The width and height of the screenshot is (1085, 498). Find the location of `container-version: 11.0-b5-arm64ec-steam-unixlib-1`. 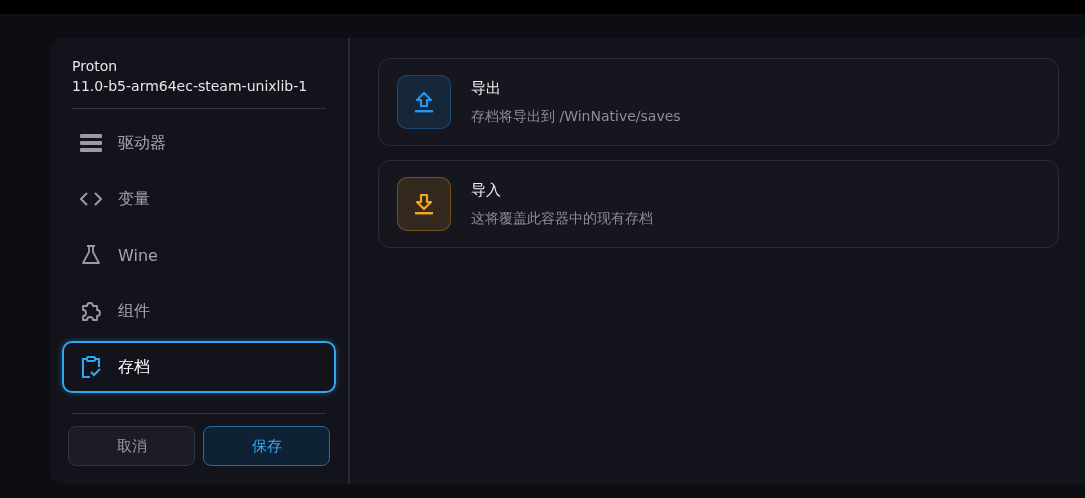

container-version: 11.0-b5-arm64ec-steam-unixlib-1 is located at coordinates (190, 86).